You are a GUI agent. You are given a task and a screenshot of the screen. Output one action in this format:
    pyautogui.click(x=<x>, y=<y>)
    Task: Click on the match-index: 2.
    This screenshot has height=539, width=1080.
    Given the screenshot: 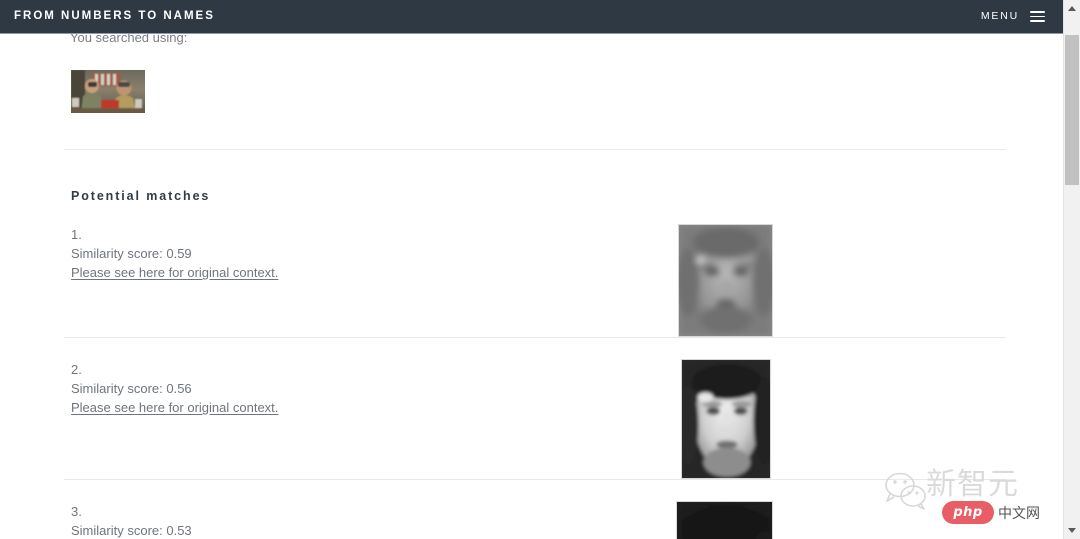 What is the action you would take?
    pyautogui.click(x=76, y=369)
    